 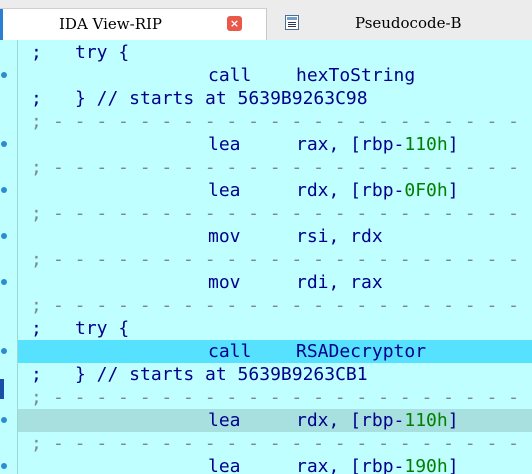 I want to click on instruction-operand: rdx, [rbp-110h], so click(x=377, y=420).